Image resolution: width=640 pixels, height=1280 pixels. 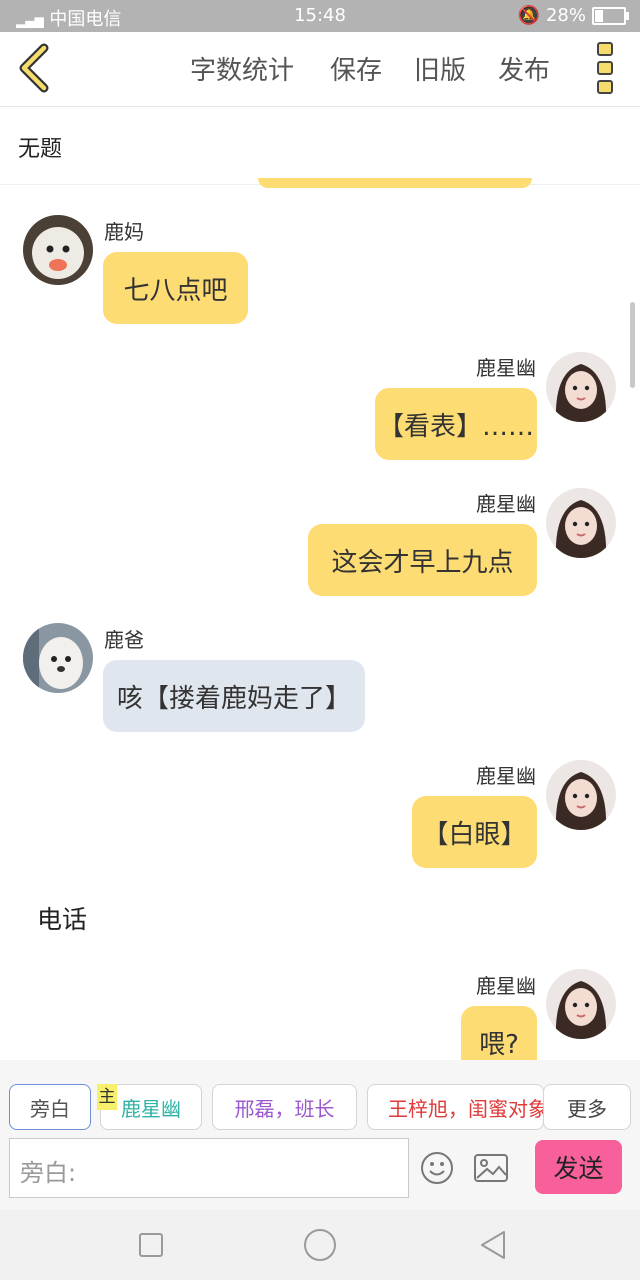 I want to click on role-chip: 王梓旭，闺蜜对象, so click(x=455, y=1107).